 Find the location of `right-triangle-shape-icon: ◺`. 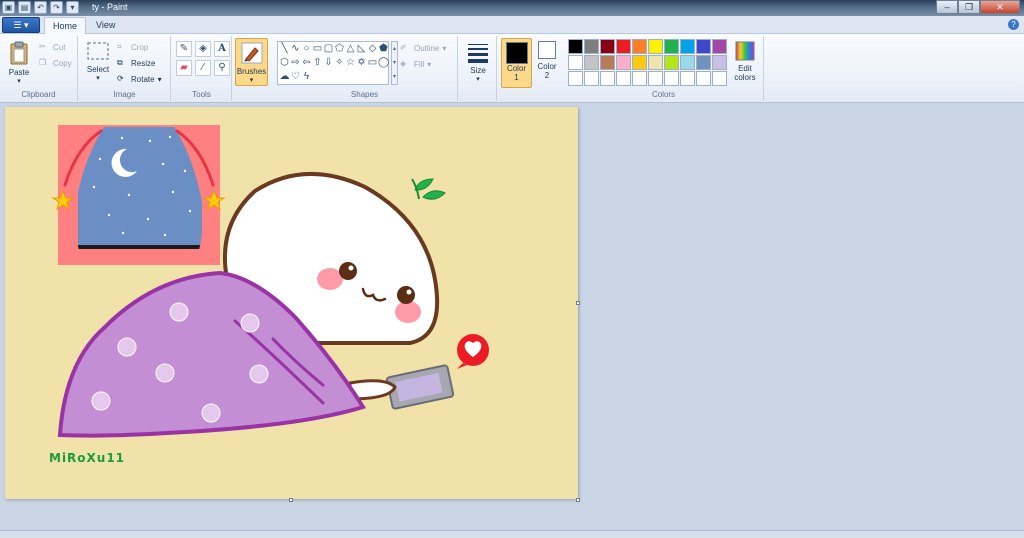

right-triangle-shape-icon: ◺ is located at coordinates (361, 49).